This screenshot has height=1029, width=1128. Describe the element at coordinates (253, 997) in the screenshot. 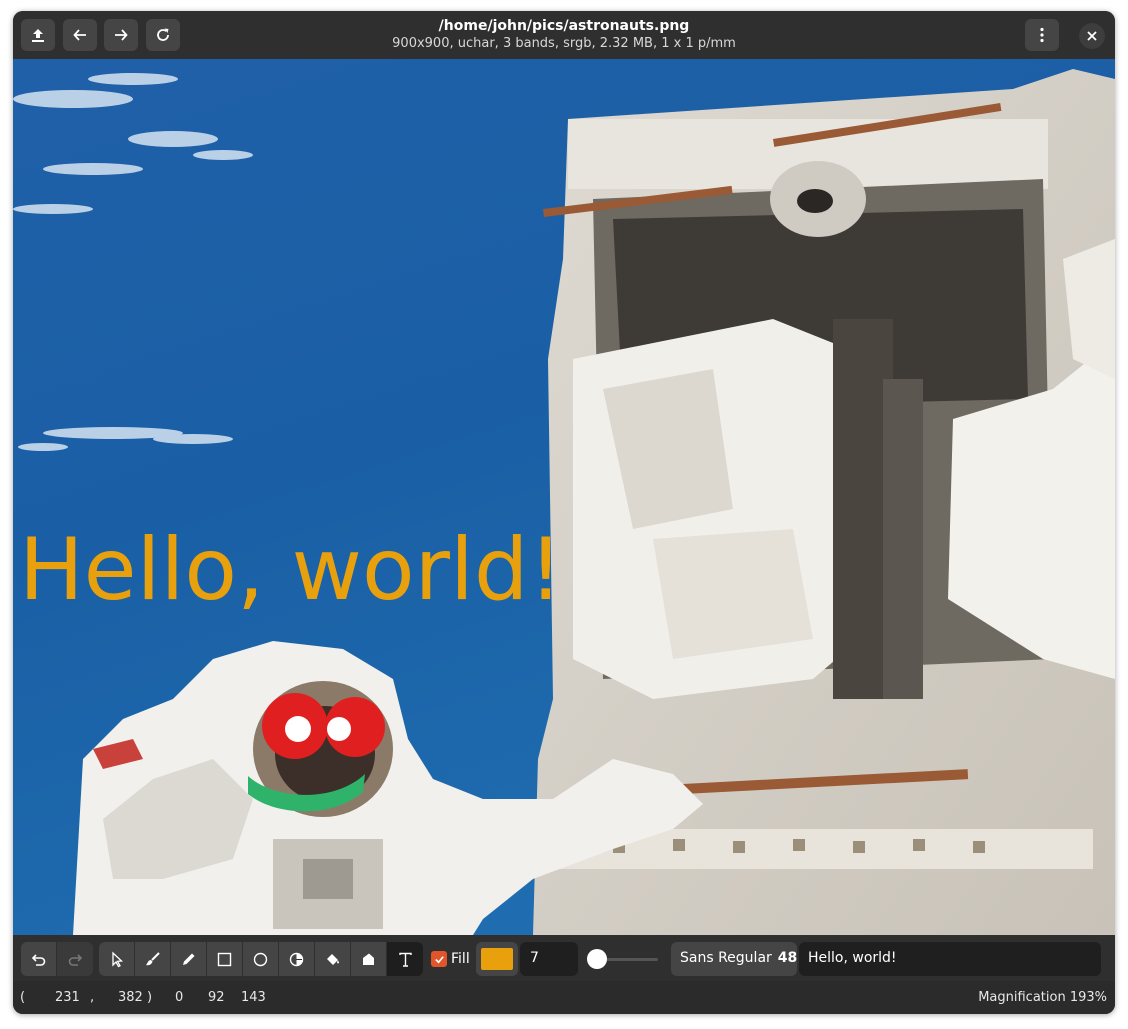

I see `pixel-blue-value: 143` at that location.